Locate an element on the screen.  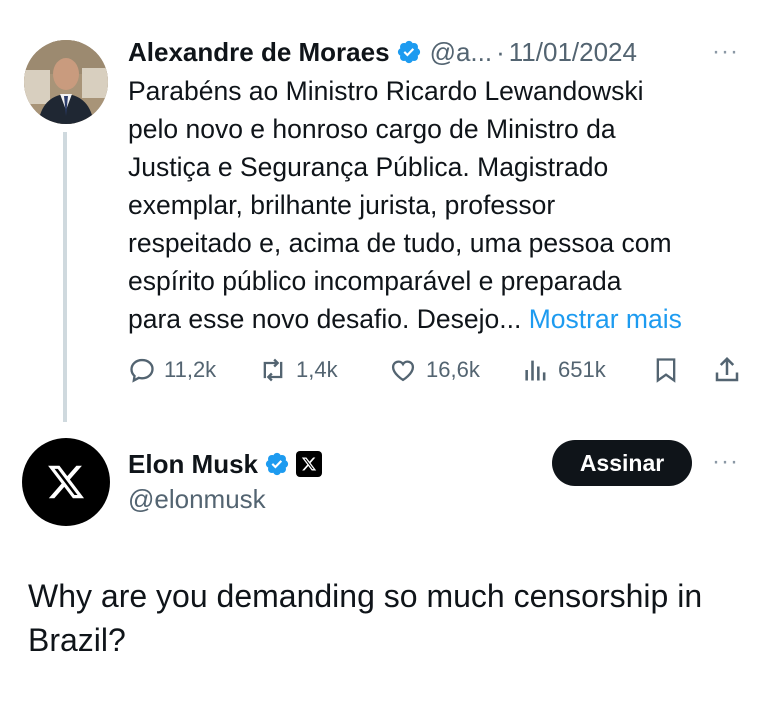
x-affiliate-badge-icon is located at coordinates (309, 464).